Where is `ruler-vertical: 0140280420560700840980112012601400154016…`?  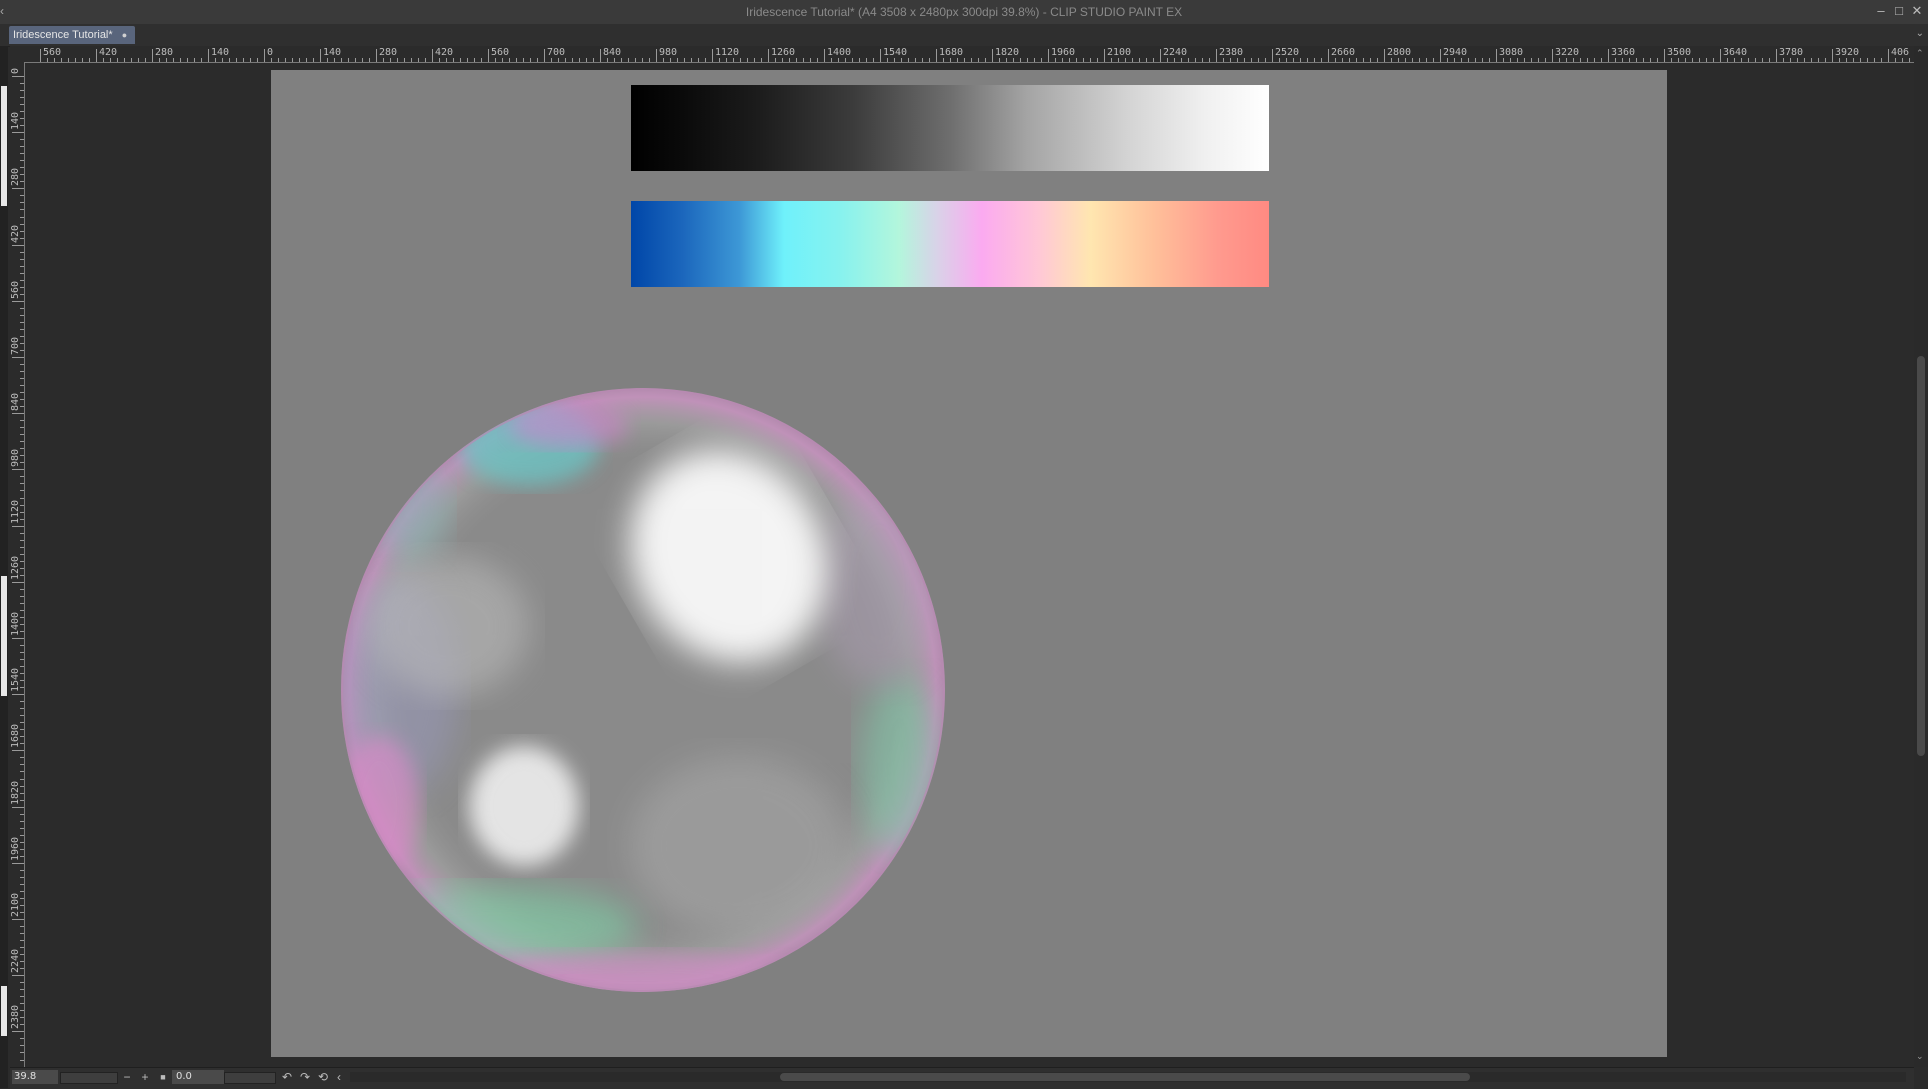 ruler-vertical: 0140280420560700840980112012601400154016… is located at coordinates (17, 564).